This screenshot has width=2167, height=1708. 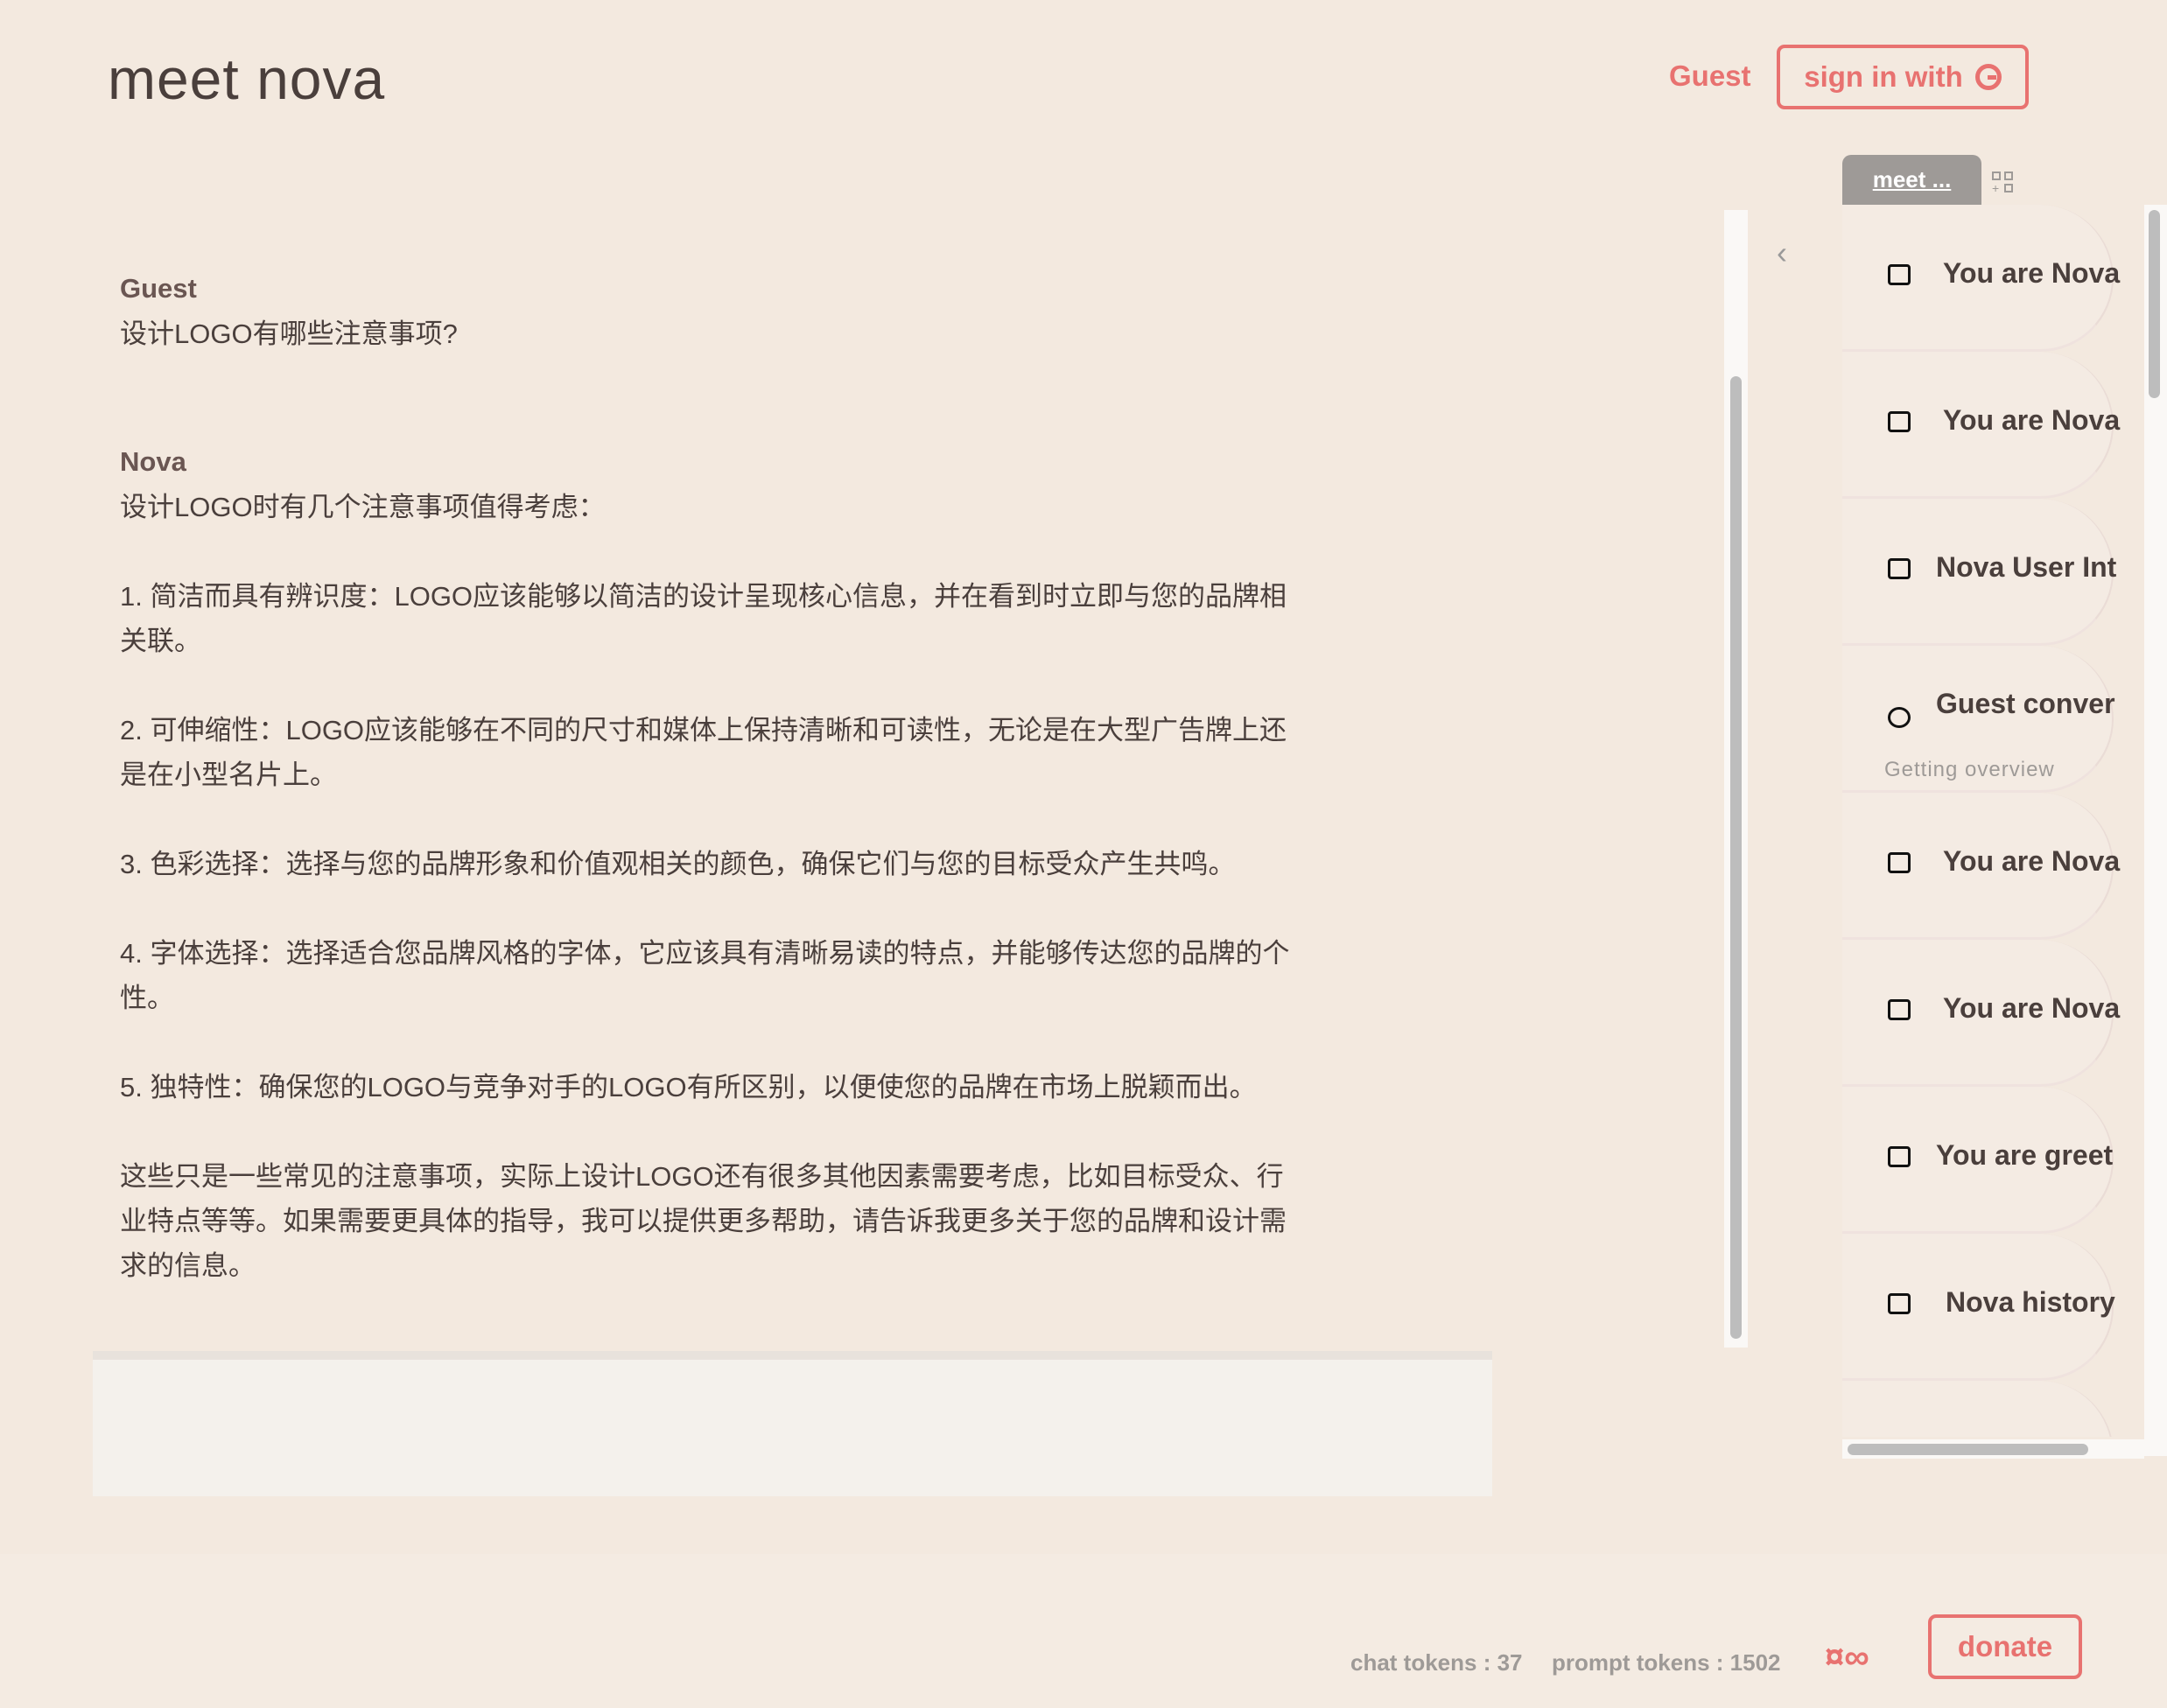 I want to click on message-guest: Guest 设计LOGO有哪些注意事项?, so click(x=741, y=314).